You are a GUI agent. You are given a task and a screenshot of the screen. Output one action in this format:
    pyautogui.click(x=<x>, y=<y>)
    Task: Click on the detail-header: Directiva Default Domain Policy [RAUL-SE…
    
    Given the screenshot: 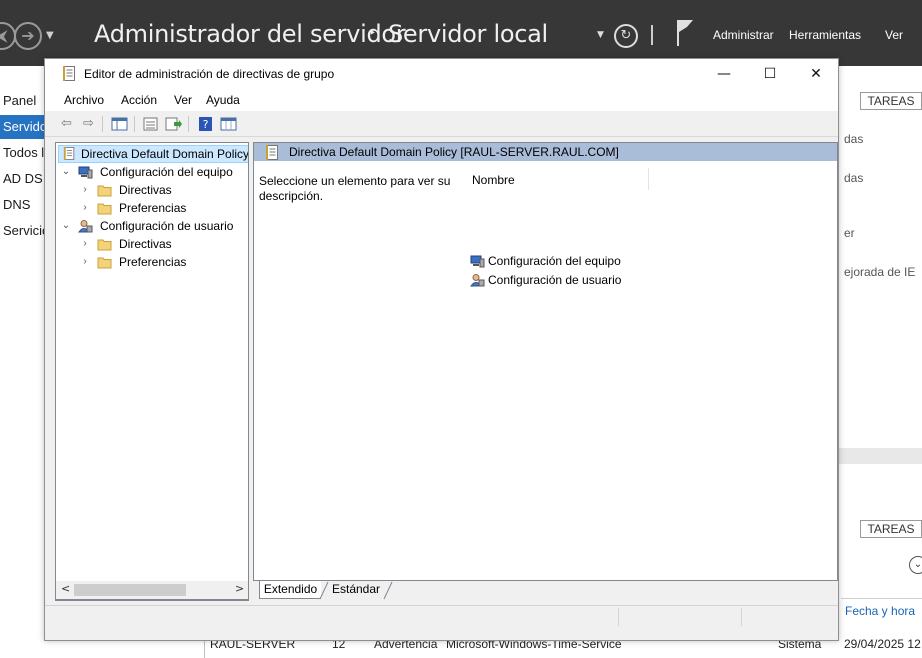 What is the action you would take?
    pyautogui.click(x=545, y=152)
    